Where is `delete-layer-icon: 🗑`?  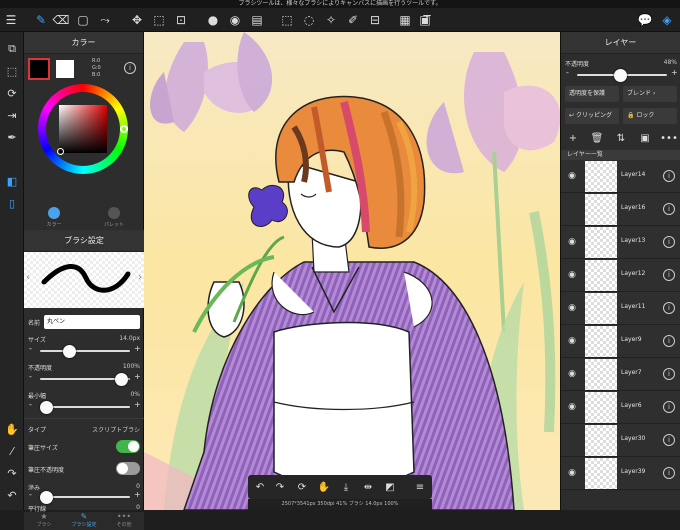
delete-layer-icon: 🗑 is located at coordinates (597, 138).